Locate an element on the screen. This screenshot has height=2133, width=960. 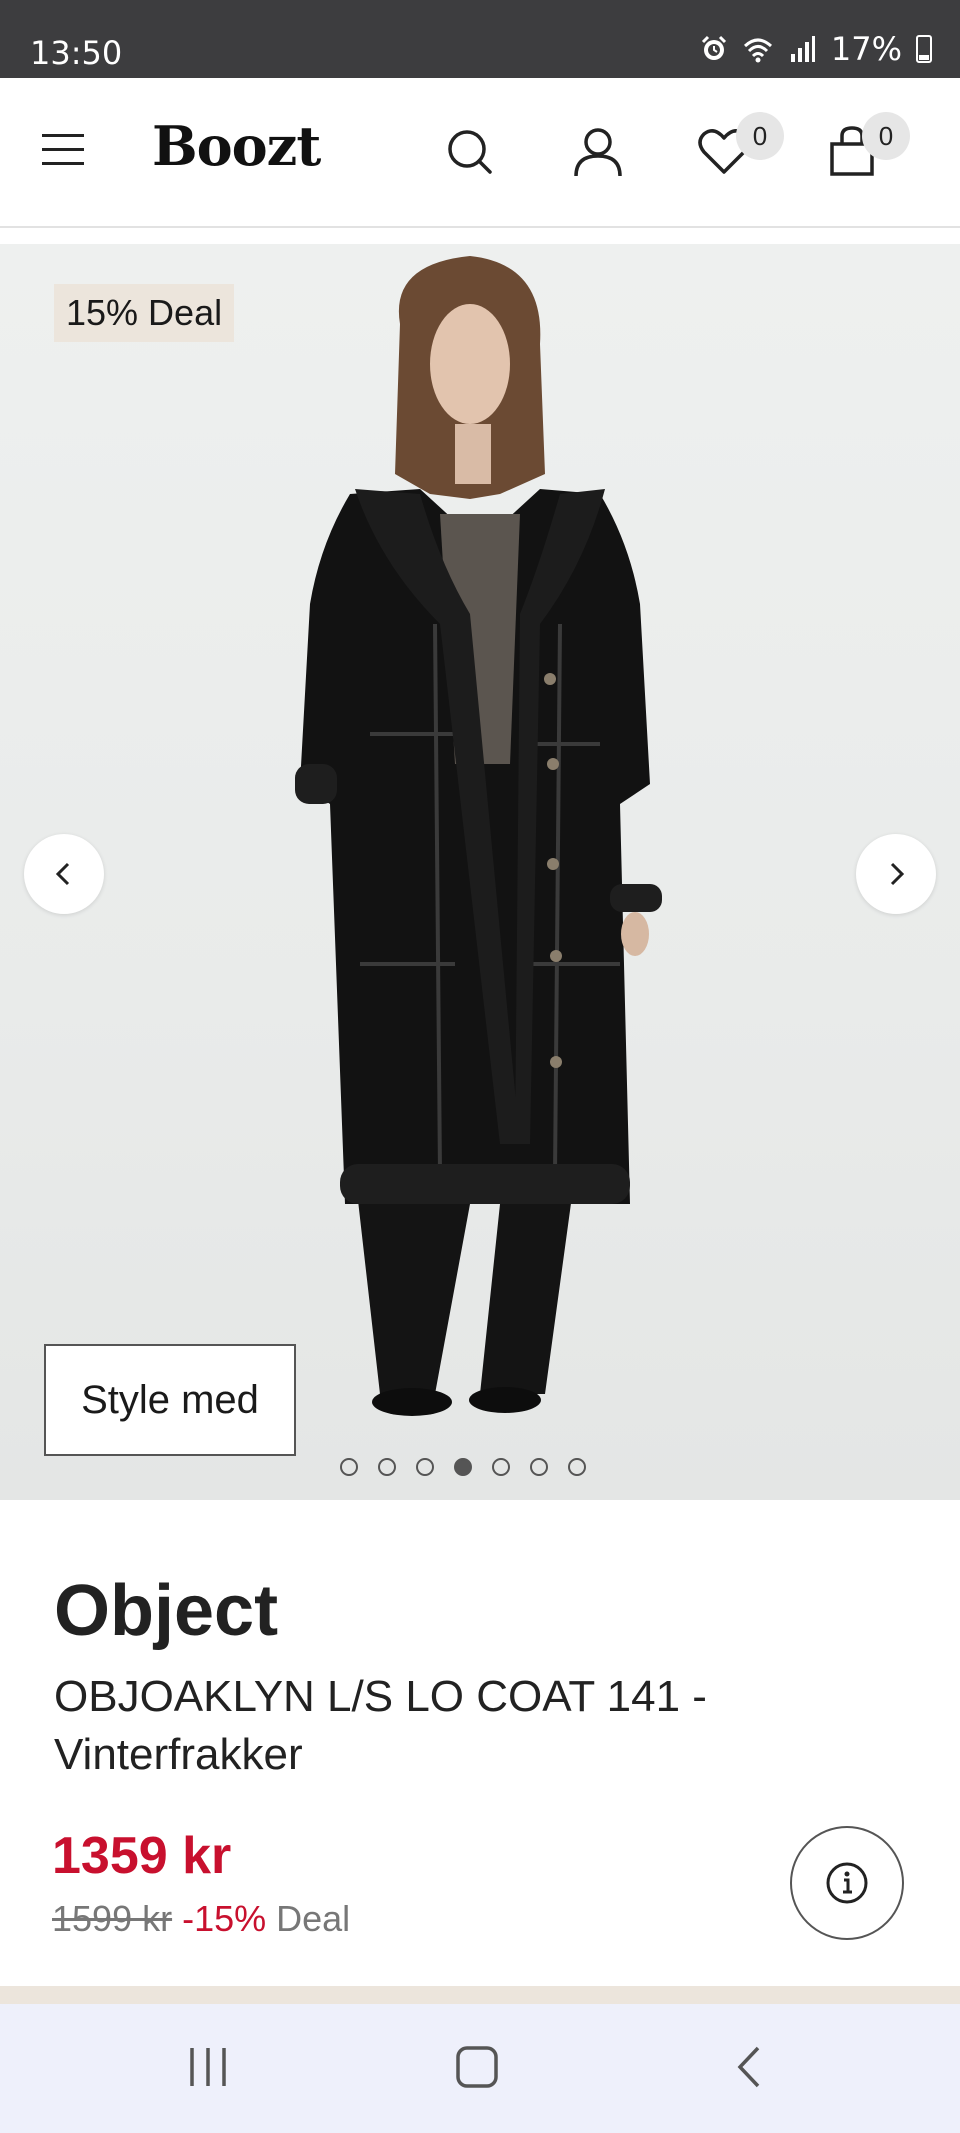
user-icon is located at coordinates (598, 152).